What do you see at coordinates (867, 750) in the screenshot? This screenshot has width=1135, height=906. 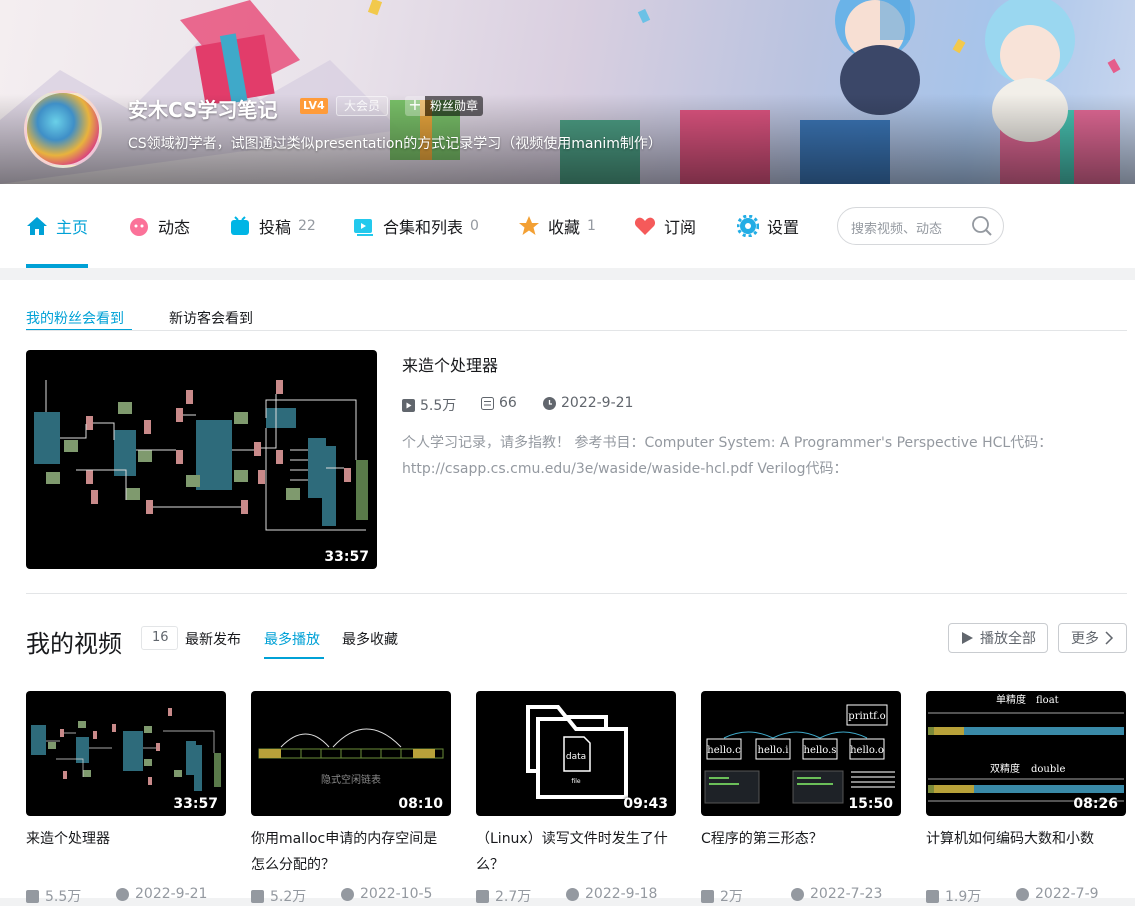 I see `thumbnail-label: hello.o` at bounding box center [867, 750].